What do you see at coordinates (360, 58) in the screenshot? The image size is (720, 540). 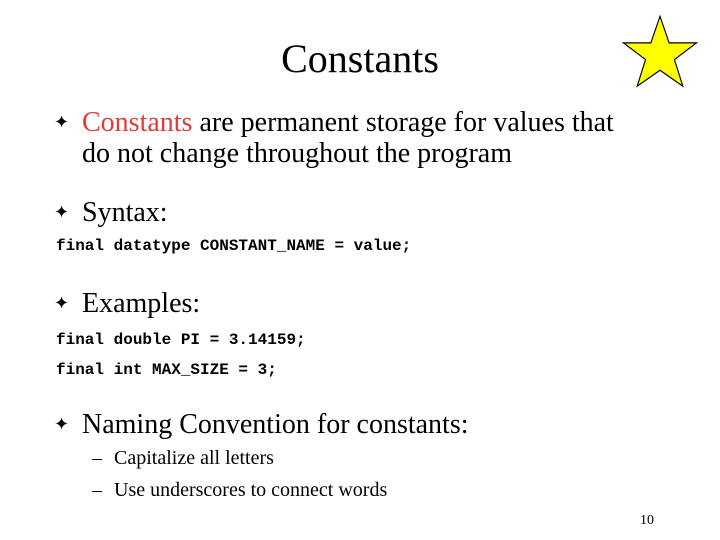 I see `slide-title: Constants` at bounding box center [360, 58].